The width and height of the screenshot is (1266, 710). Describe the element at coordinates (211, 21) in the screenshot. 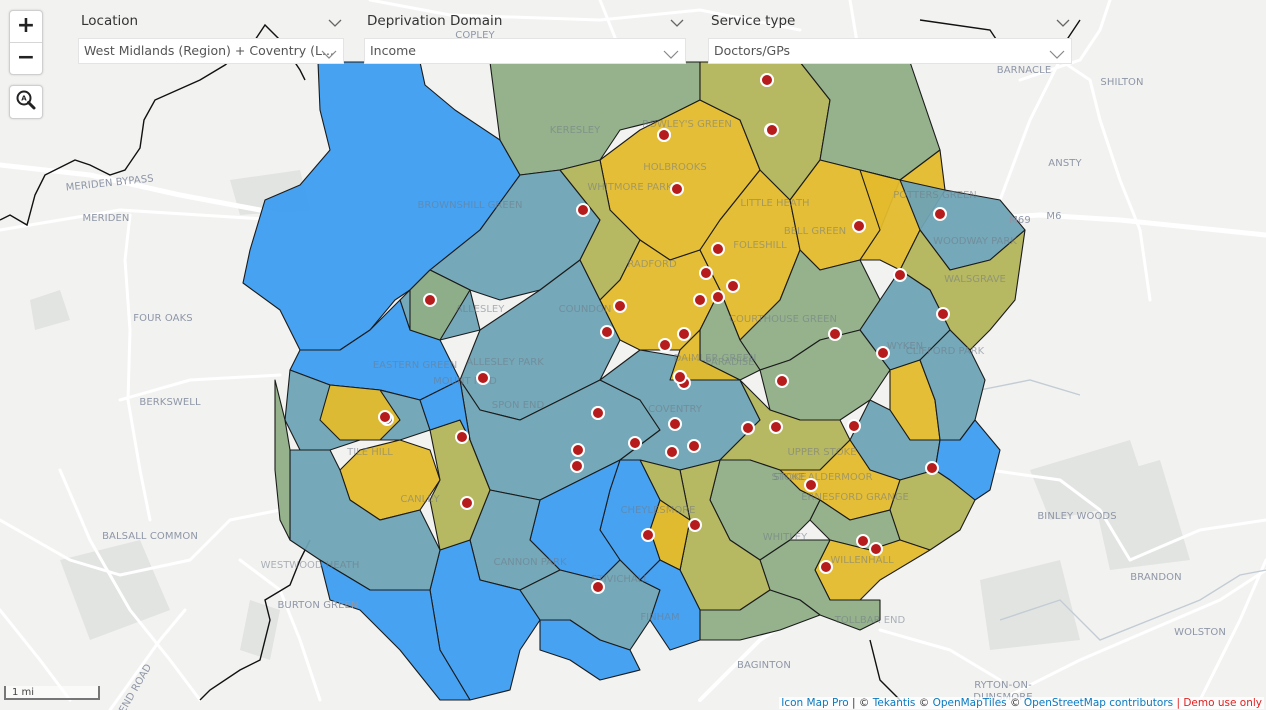

I see `location-filter-header: Location` at that location.